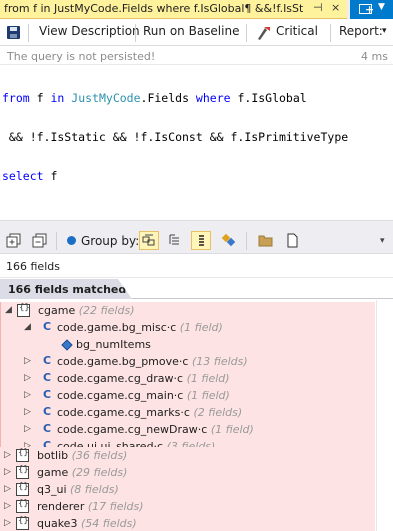 The width and height of the screenshot is (393, 531). What do you see at coordinates (39, 240) in the screenshot?
I see `collapse-all-icon` at bounding box center [39, 240].